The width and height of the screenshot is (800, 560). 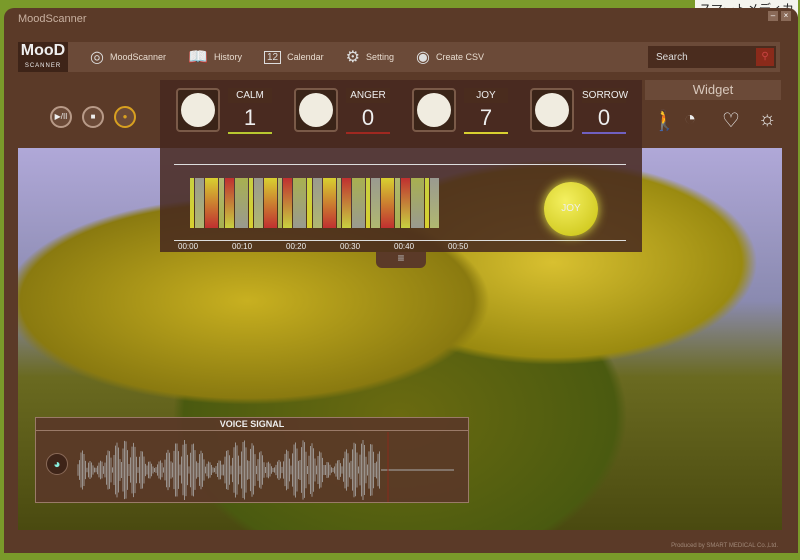 I want to click on pie-chart-icon: ◔, so click(x=690, y=119).